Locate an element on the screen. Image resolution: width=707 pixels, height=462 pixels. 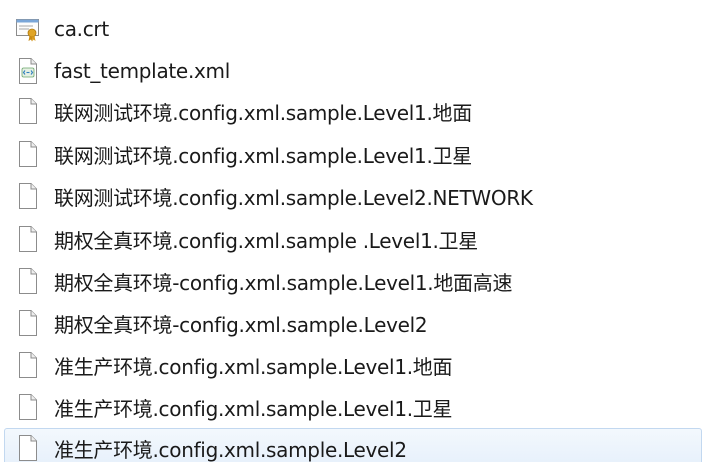
file-row-fast-template-xml: fast_template.xml is located at coordinates (353, 71).